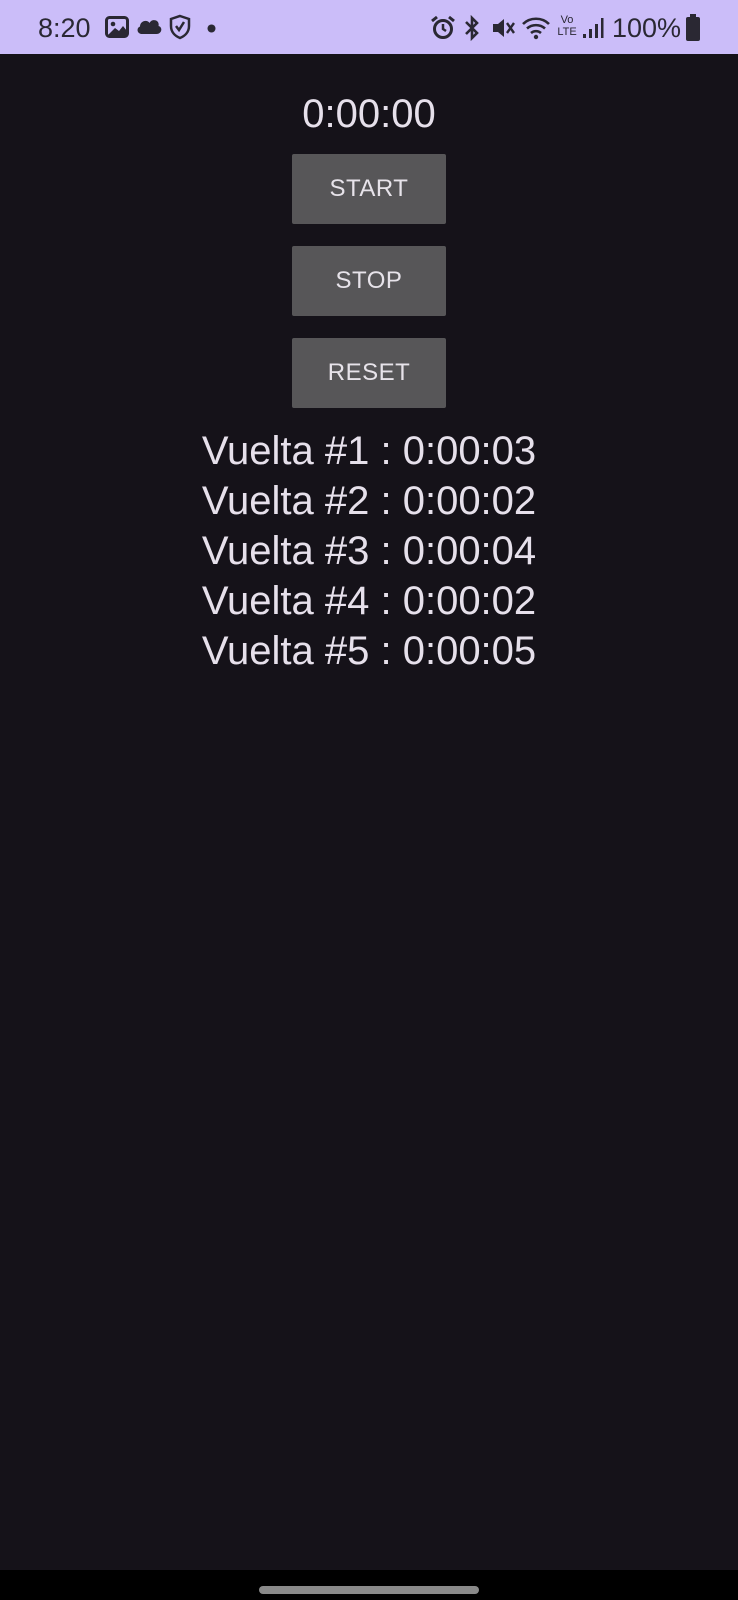 Image resolution: width=738 pixels, height=1600 pixels. I want to click on status-time: 8:20, so click(64, 28).